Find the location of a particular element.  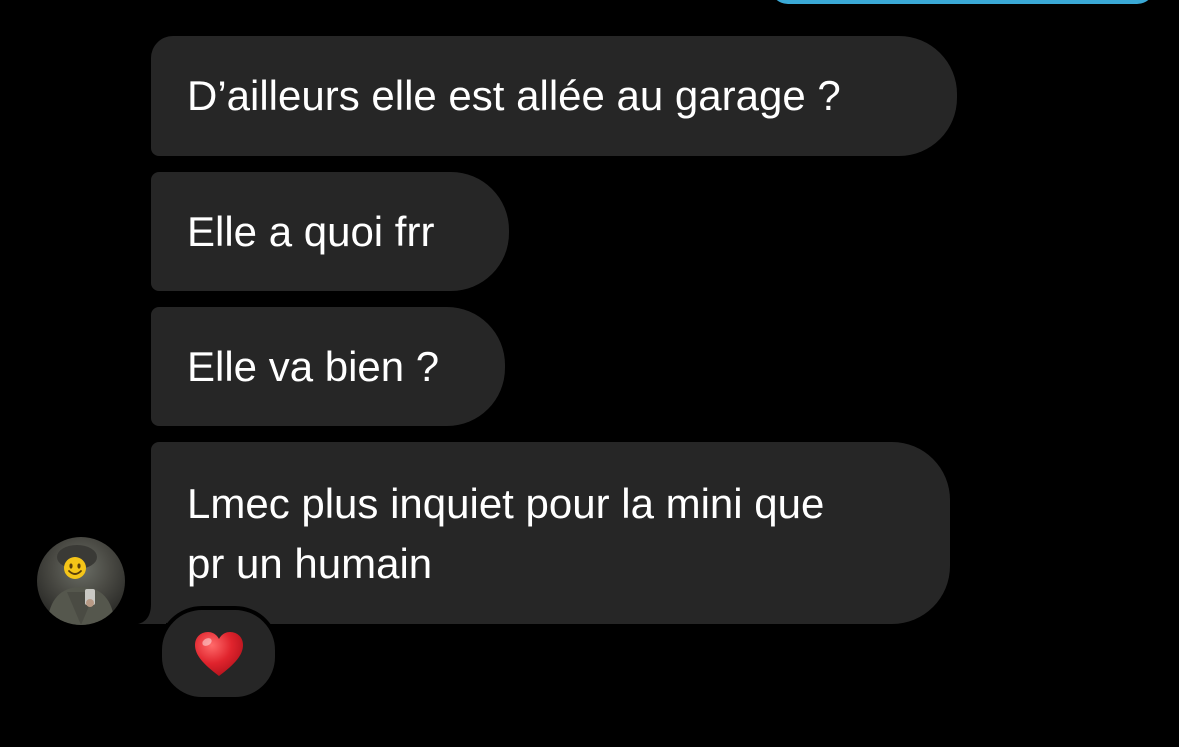

outgoing-message-bubble-edge is located at coordinates (962, 2).